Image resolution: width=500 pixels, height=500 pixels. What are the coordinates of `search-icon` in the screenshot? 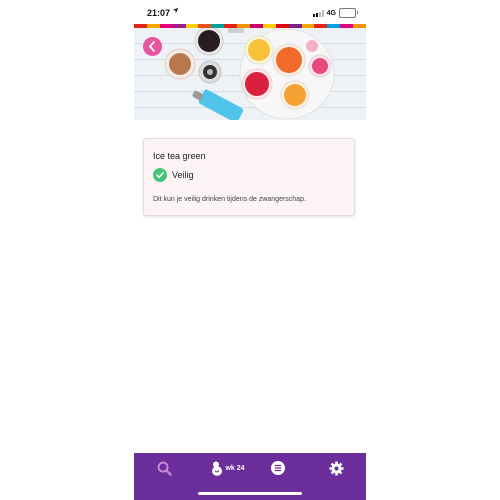 It's located at (164, 468).